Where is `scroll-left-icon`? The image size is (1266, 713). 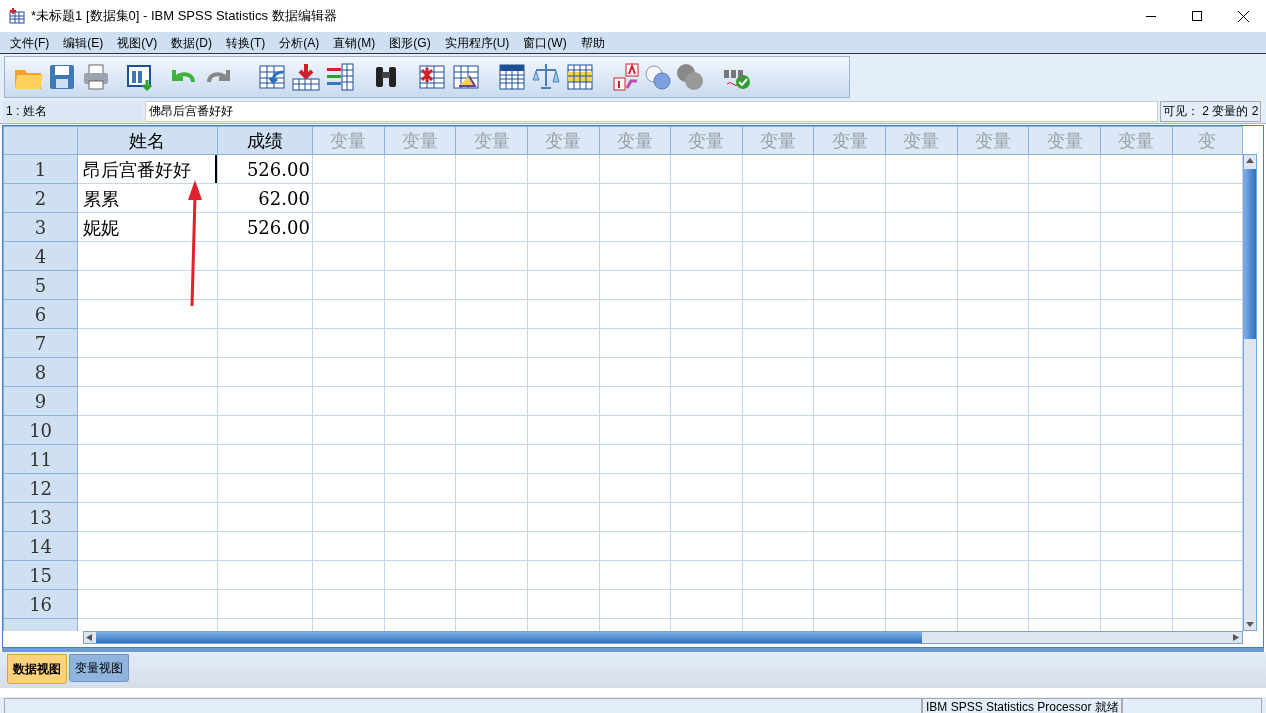
scroll-left-icon is located at coordinates (89, 637).